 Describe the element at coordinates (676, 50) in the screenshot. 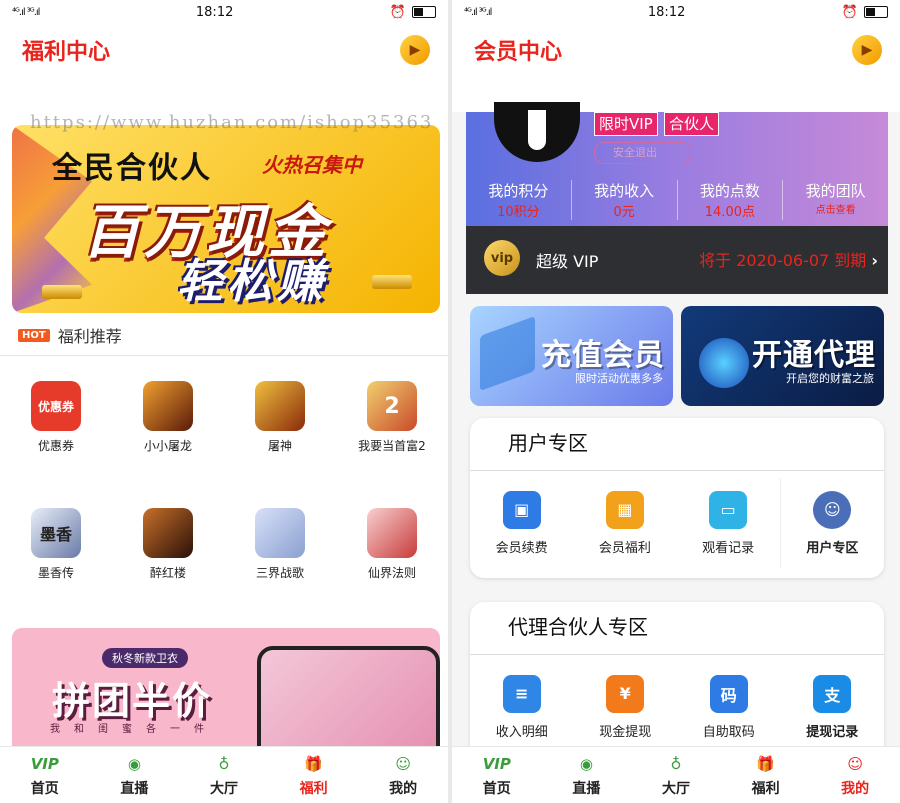

I see `header: 会员中心 ▶` at that location.